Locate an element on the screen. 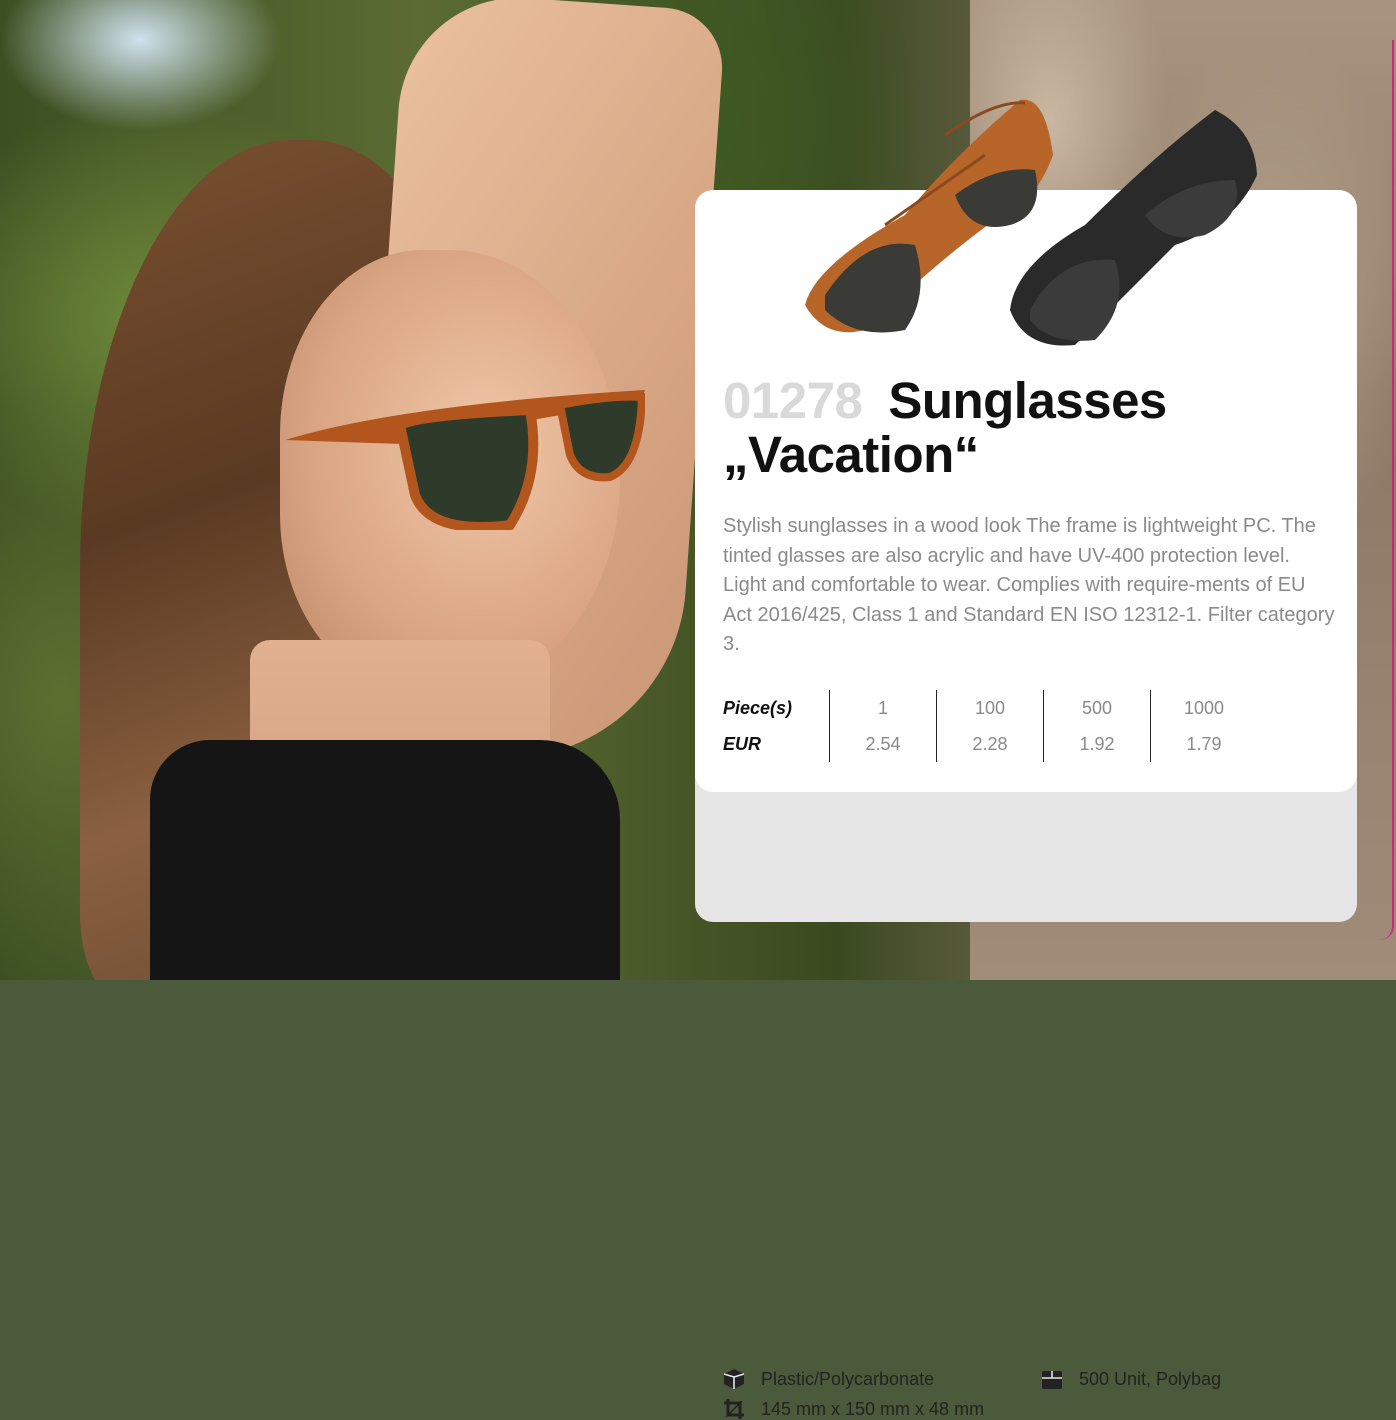 Image resolution: width=1396 pixels, height=1420 pixels. price-cell: 2.28 is located at coordinates (990, 744).